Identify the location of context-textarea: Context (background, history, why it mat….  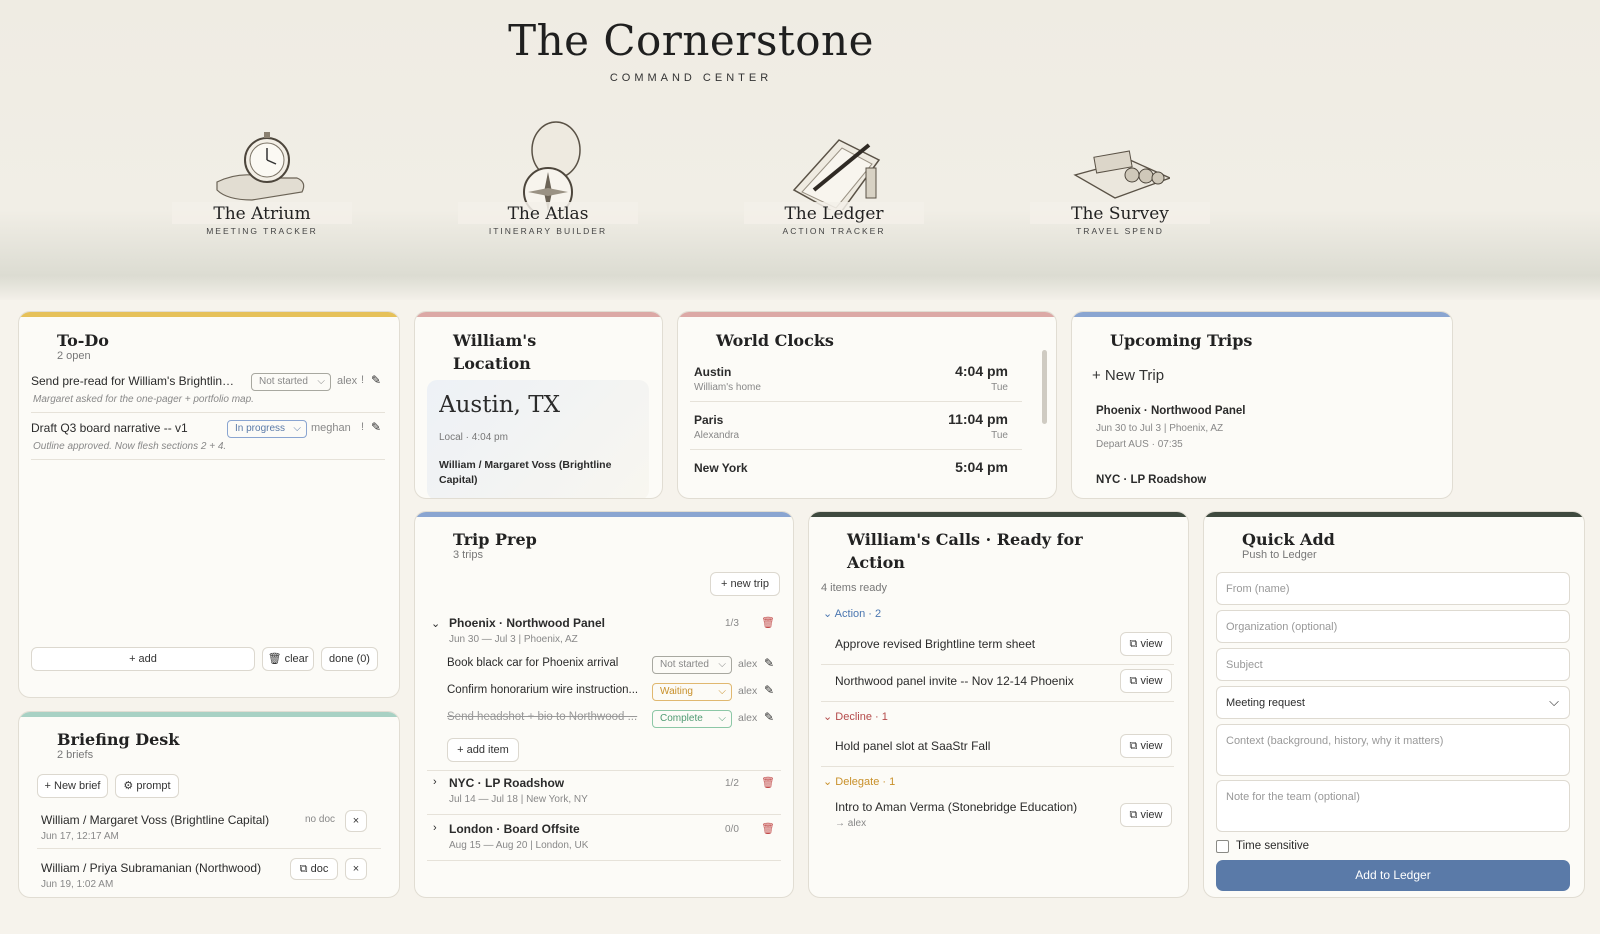
(1393, 750).